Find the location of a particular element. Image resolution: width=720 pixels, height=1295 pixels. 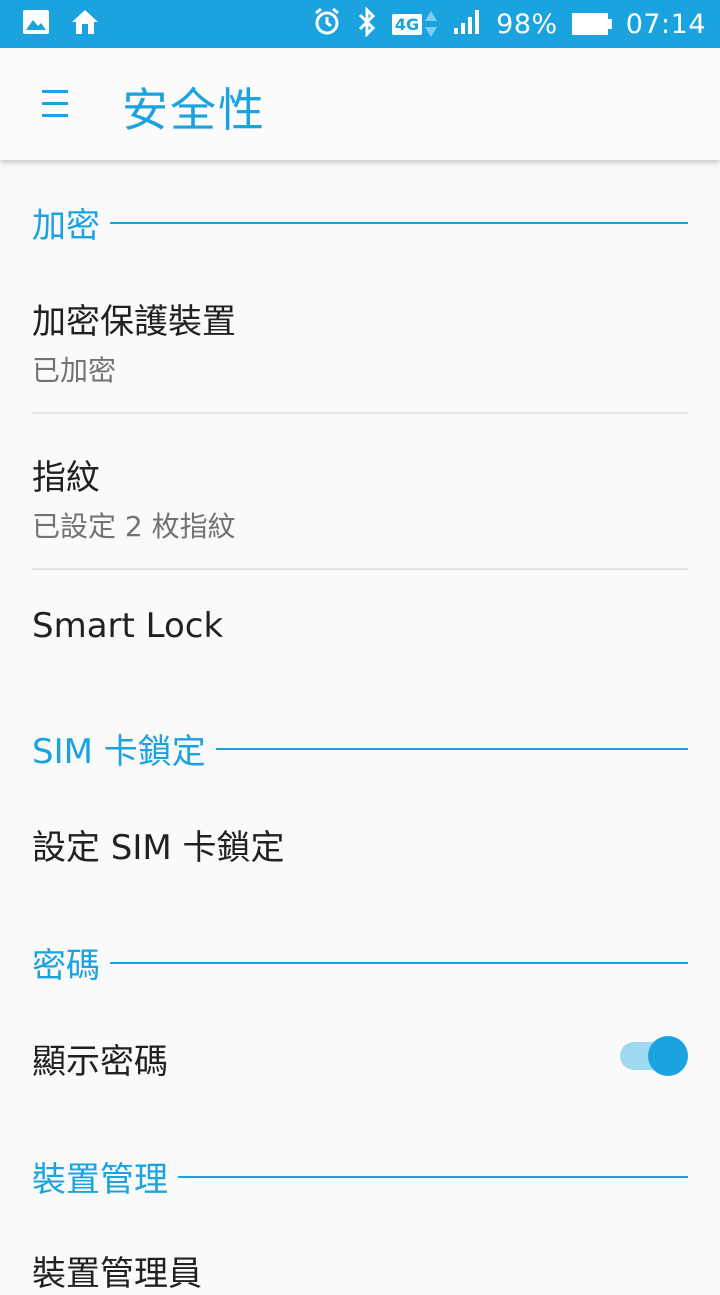

network-type: 4G is located at coordinates (407, 24).